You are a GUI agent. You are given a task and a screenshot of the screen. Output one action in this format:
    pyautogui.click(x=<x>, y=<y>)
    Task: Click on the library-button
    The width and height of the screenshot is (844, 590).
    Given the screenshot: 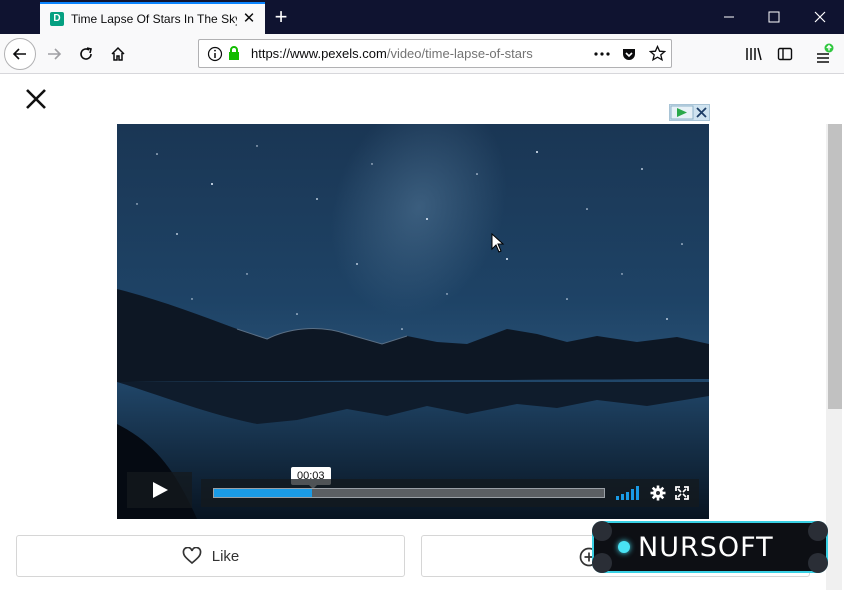 What is the action you would take?
    pyautogui.click(x=754, y=54)
    